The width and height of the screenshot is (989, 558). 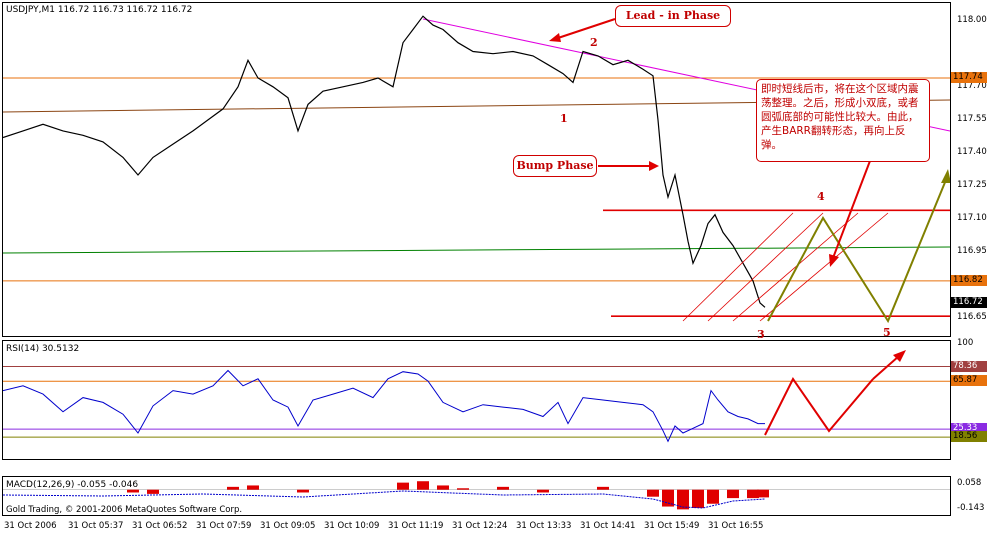 I want to click on time-axis-tick: 31 Oct 2006, so click(x=30, y=526).